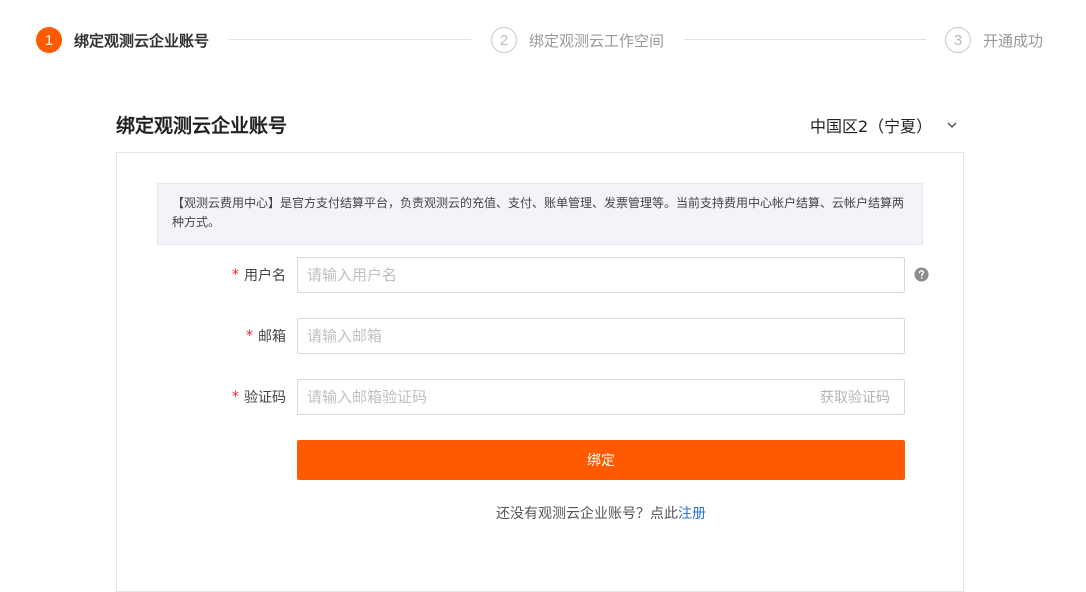 This screenshot has width=1086, height=592. Describe the element at coordinates (921, 274) in the screenshot. I see `question-circle-icon` at that location.